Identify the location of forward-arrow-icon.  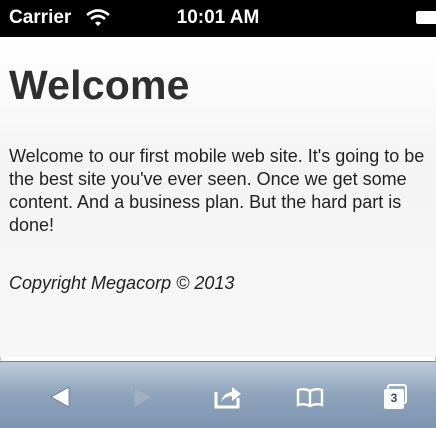
(143, 397).